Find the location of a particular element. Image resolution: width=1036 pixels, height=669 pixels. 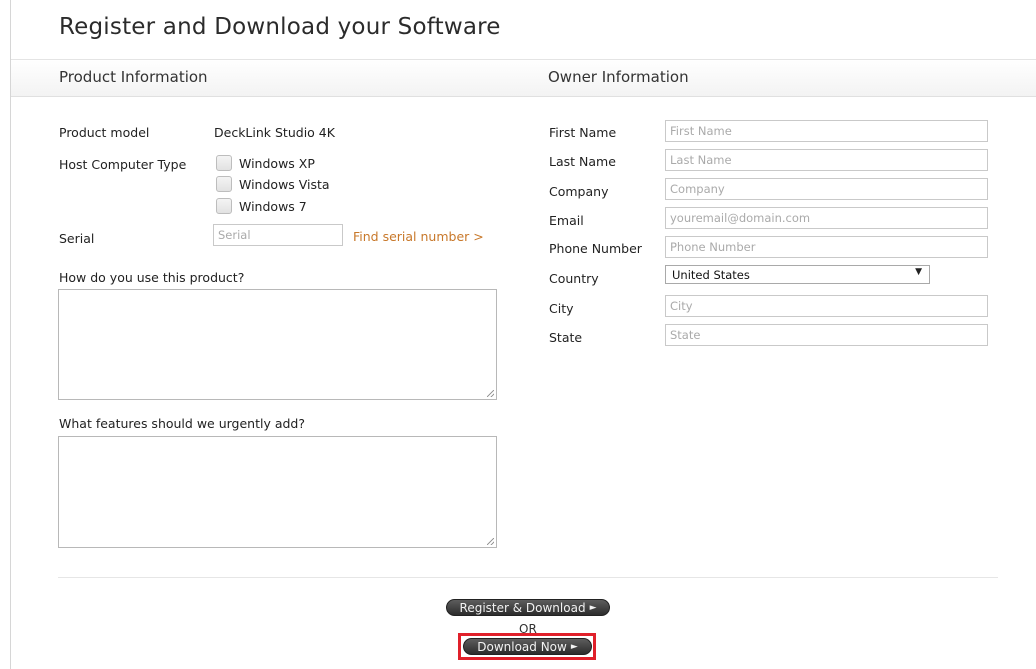

register-and-download-button: Register & Download ► is located at coordinates (528, 607).